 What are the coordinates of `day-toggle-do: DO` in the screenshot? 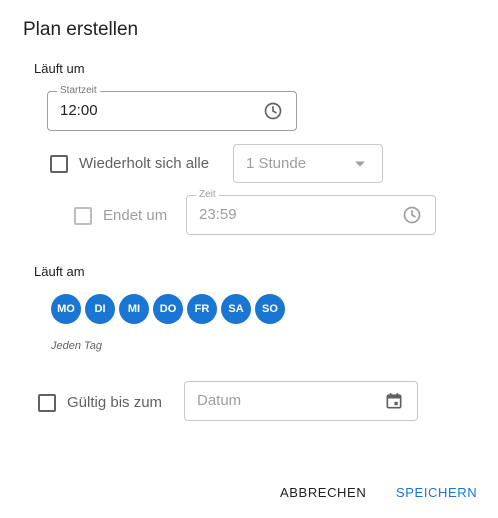 It's located at (168, 309).